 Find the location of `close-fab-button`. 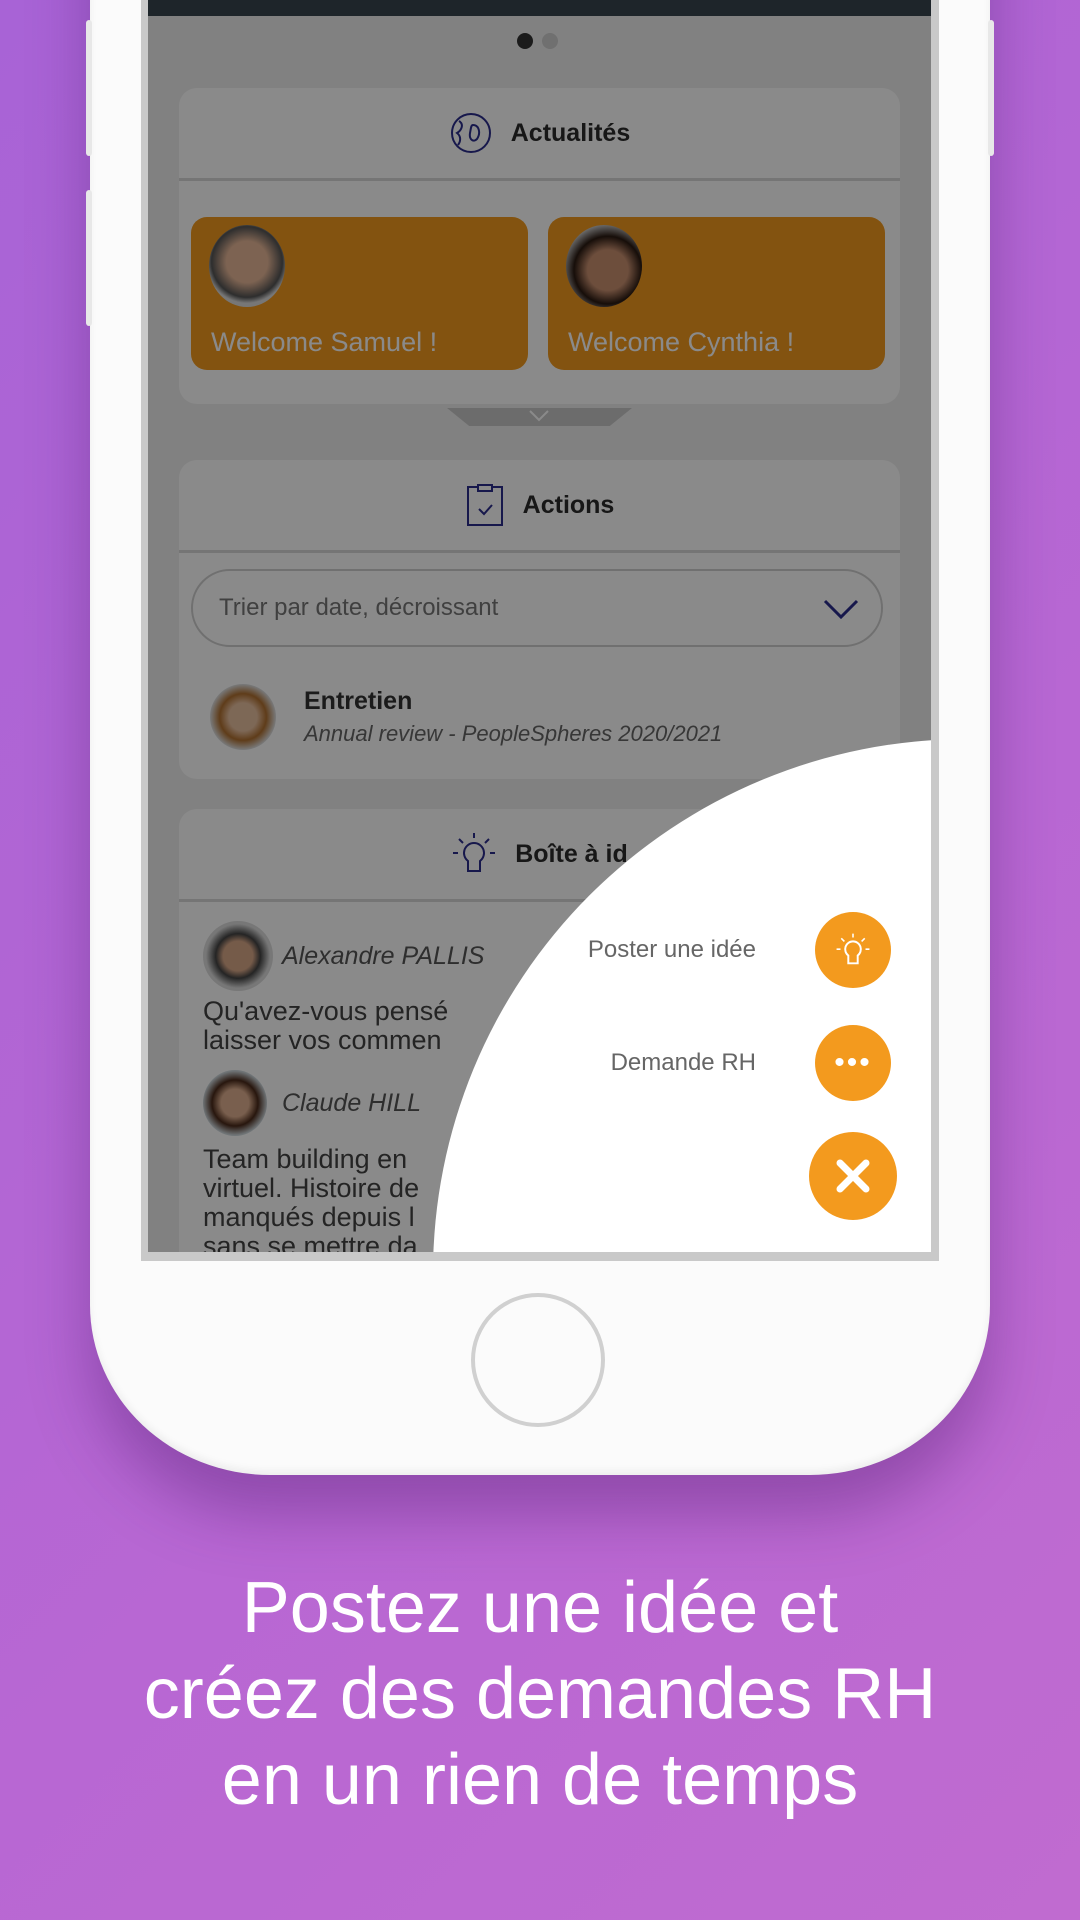

close-fab-button is located at coordinates (853, 1176).